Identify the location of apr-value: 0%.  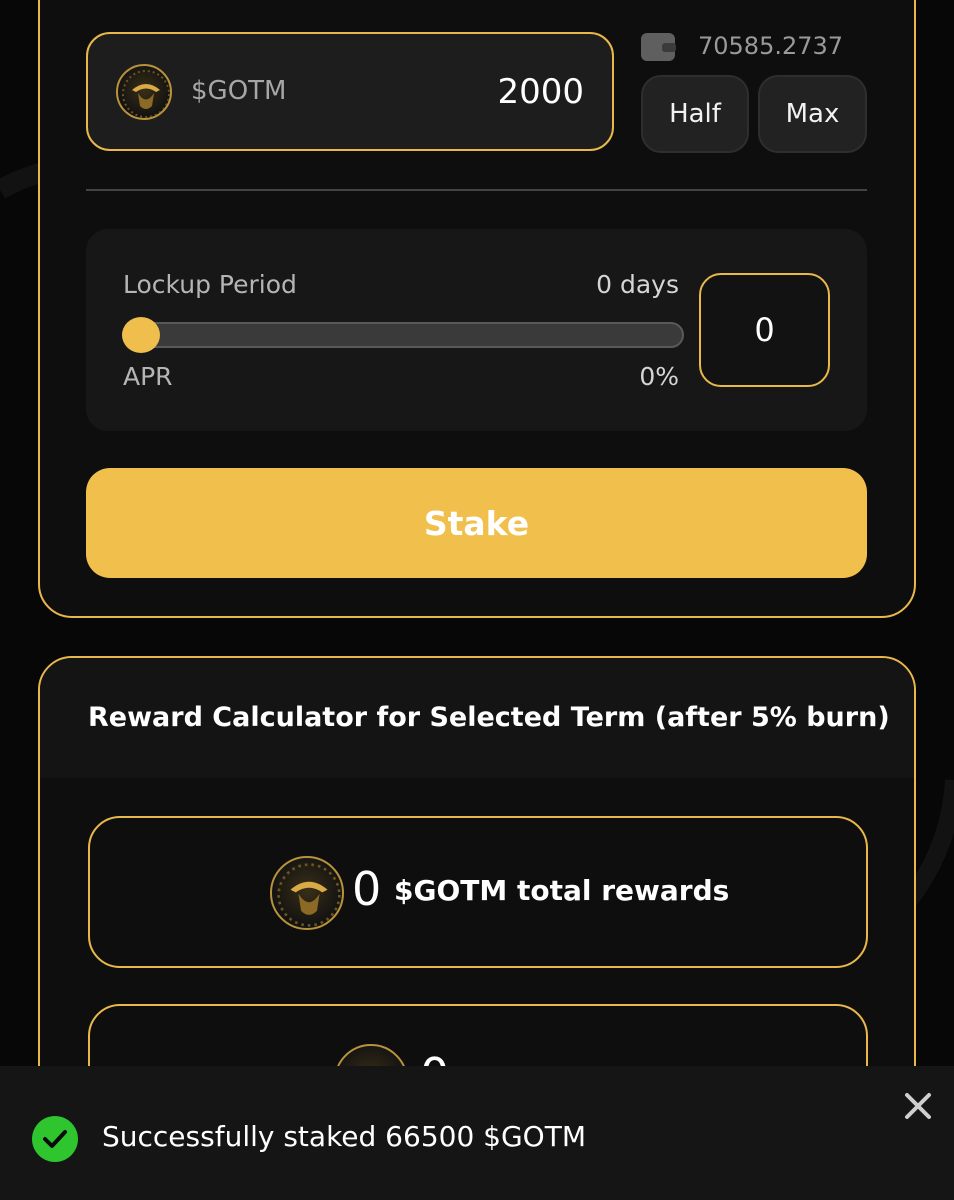
(659, 376).